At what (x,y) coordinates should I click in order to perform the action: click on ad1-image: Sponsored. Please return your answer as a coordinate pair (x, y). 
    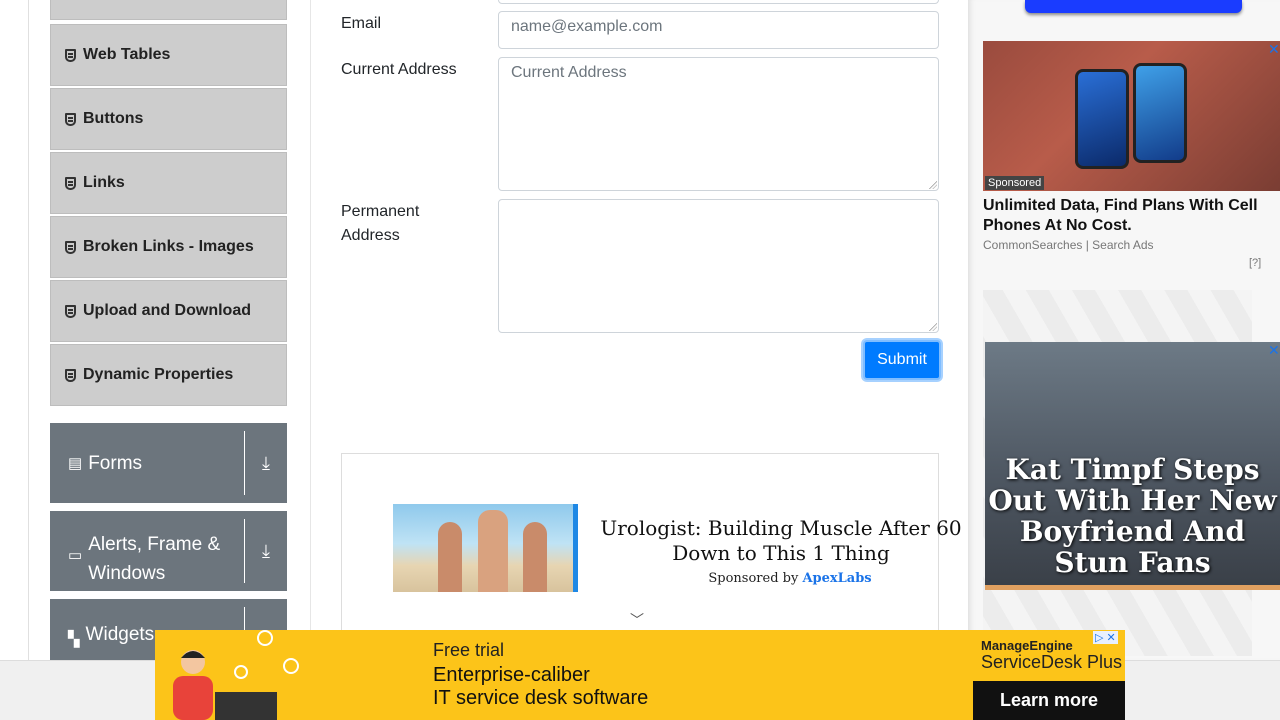
    Looking at the image, I should click on (1131, 116).